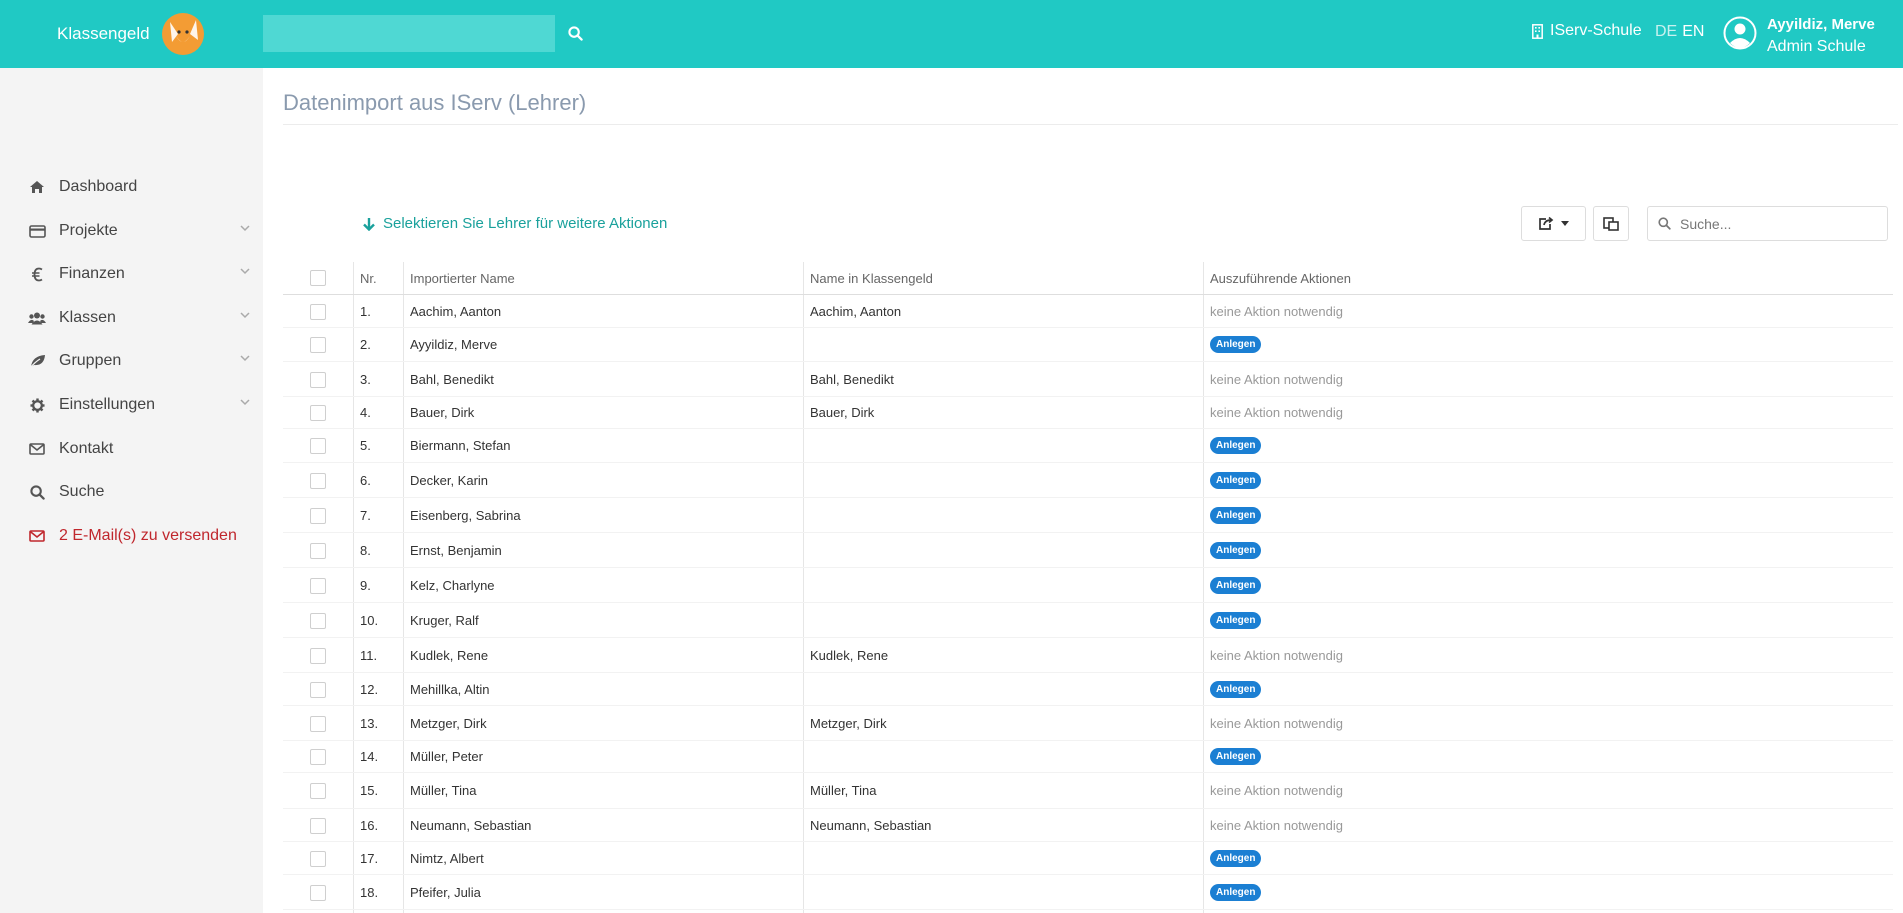 The height and width of the screenshot is (913, 1903). I want to click on column-header-actions: Auszuführende Aktionen, so click(1277, 278).